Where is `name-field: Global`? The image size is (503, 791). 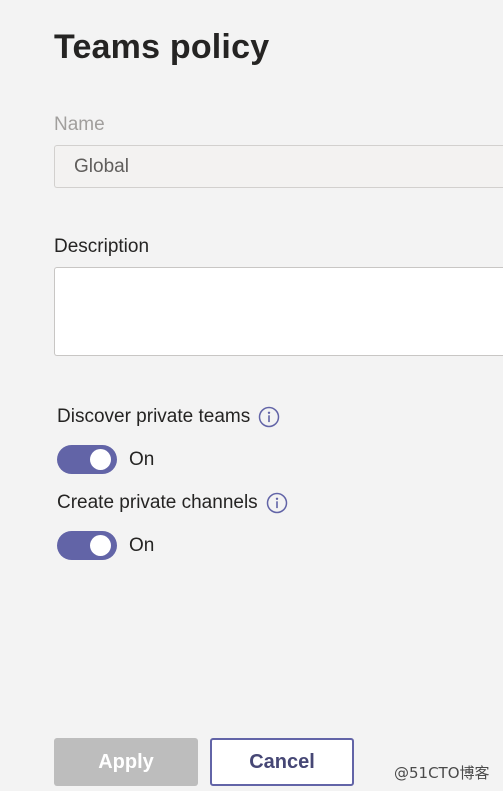 name-field: Global is located at coordinates (278, 166).